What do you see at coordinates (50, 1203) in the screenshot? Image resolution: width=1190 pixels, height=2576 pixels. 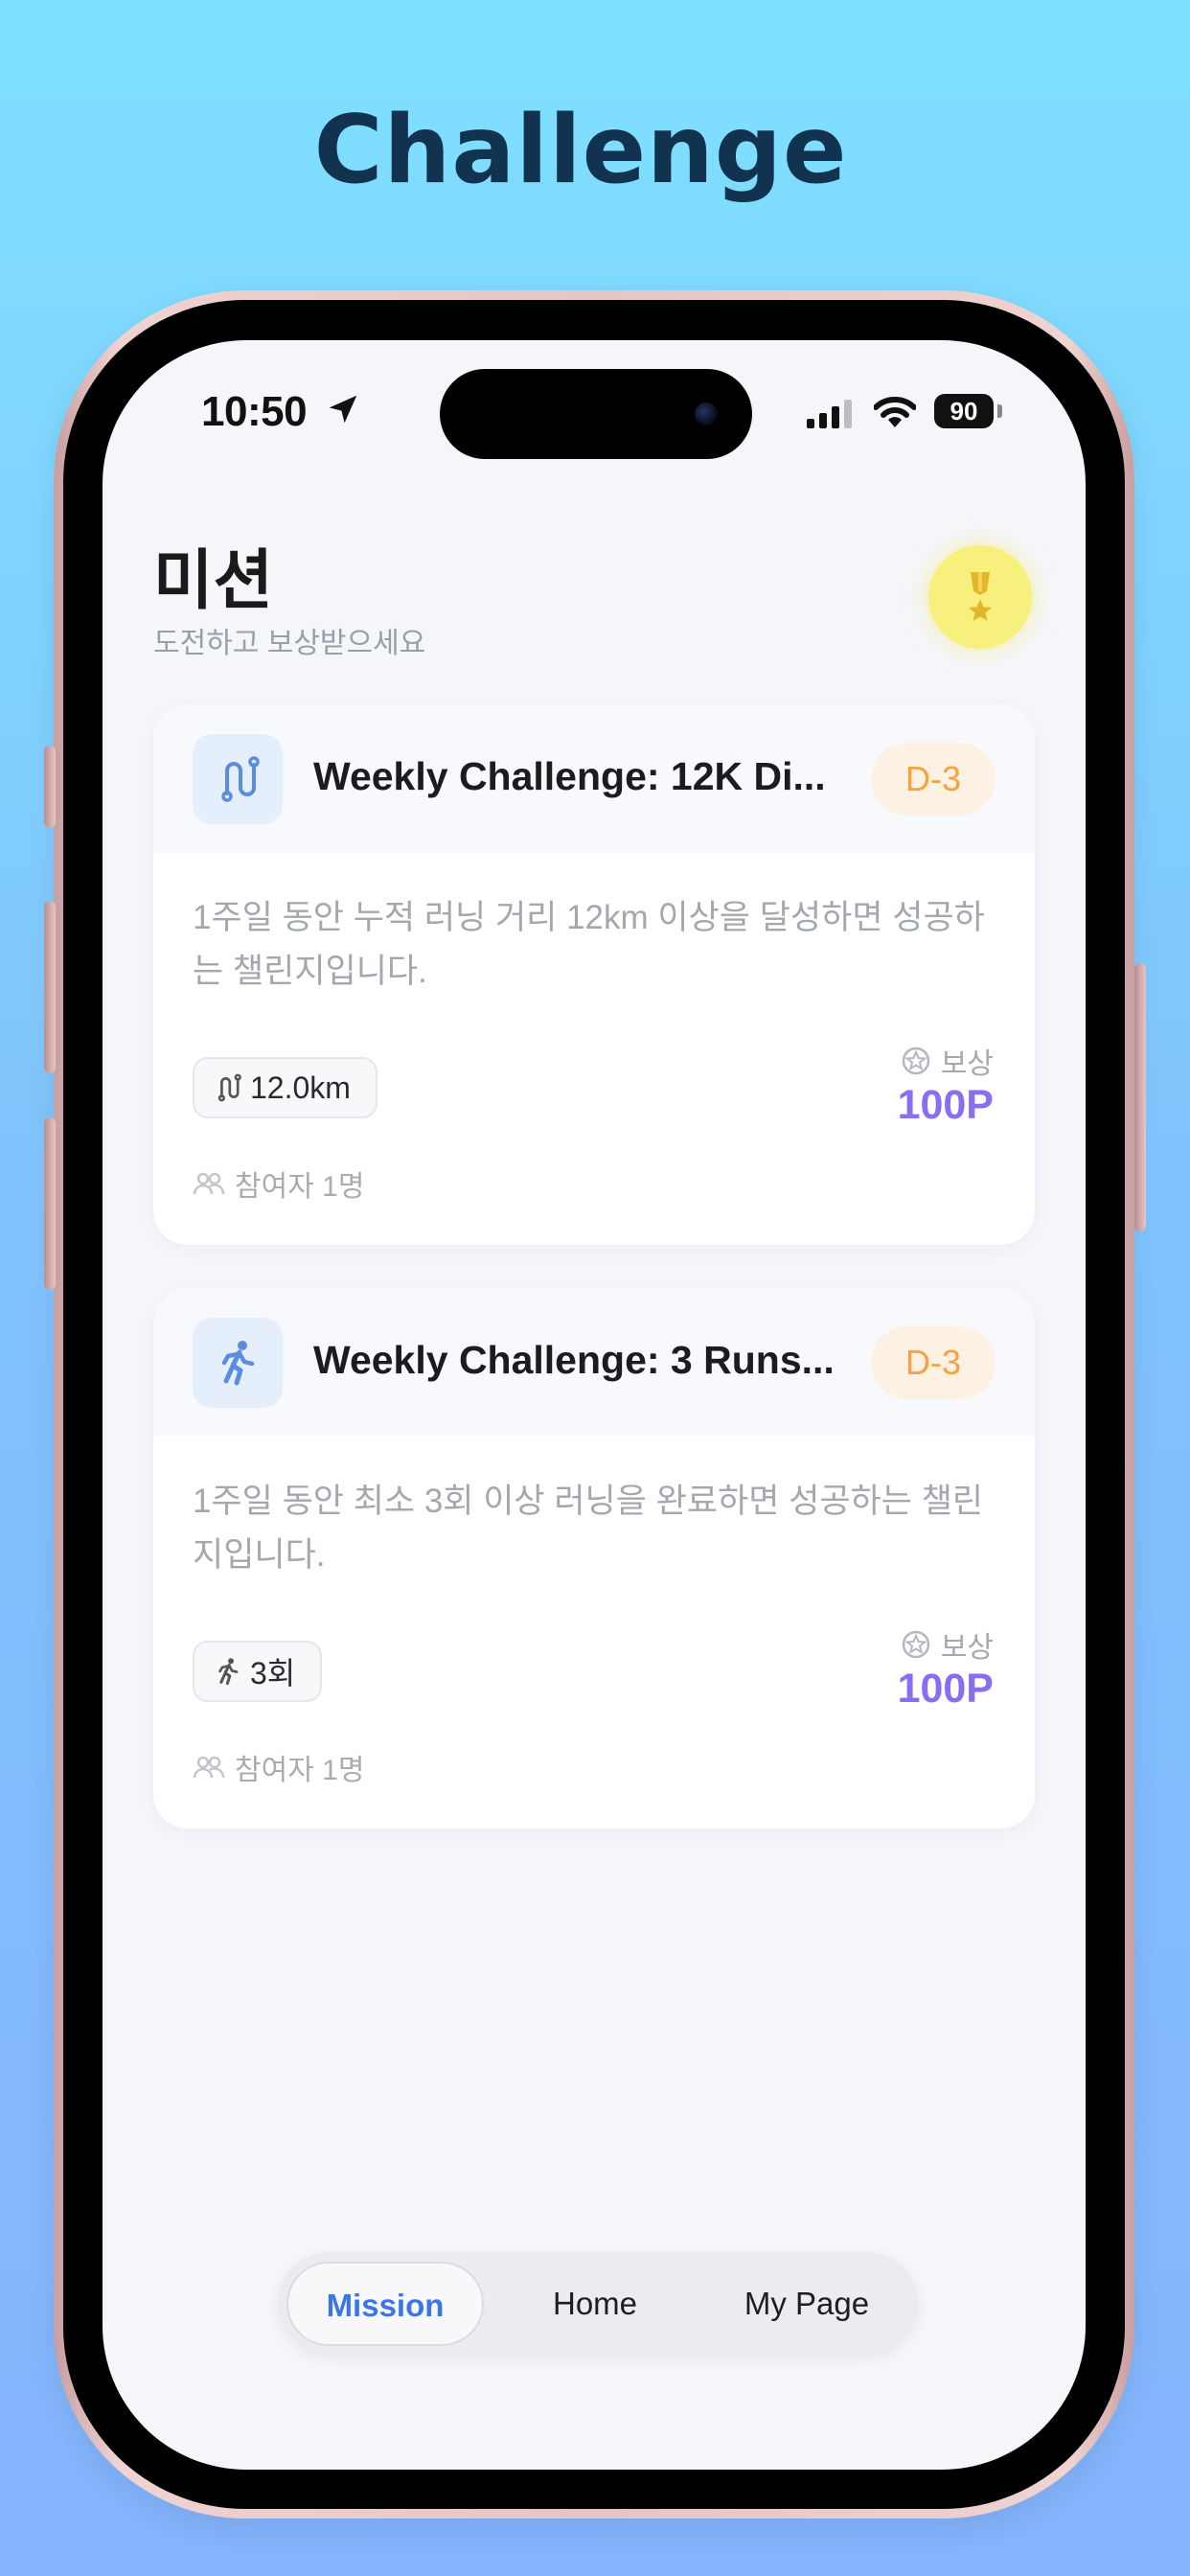 I see `volume-down-button` at bounding box center [50, 1203].